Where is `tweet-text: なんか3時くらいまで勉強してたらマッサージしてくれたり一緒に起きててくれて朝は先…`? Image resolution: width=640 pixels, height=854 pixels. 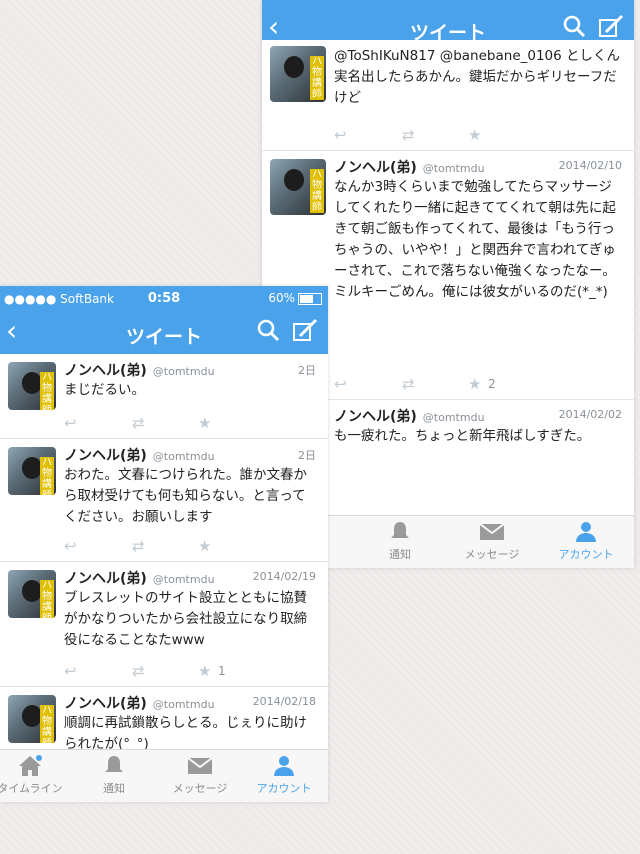
tweet-text: なんか3時くらいまで勉強してたらマッサージしてくれたり一緒に起きててくれて朝は先… is located at coordinates (475, 239).